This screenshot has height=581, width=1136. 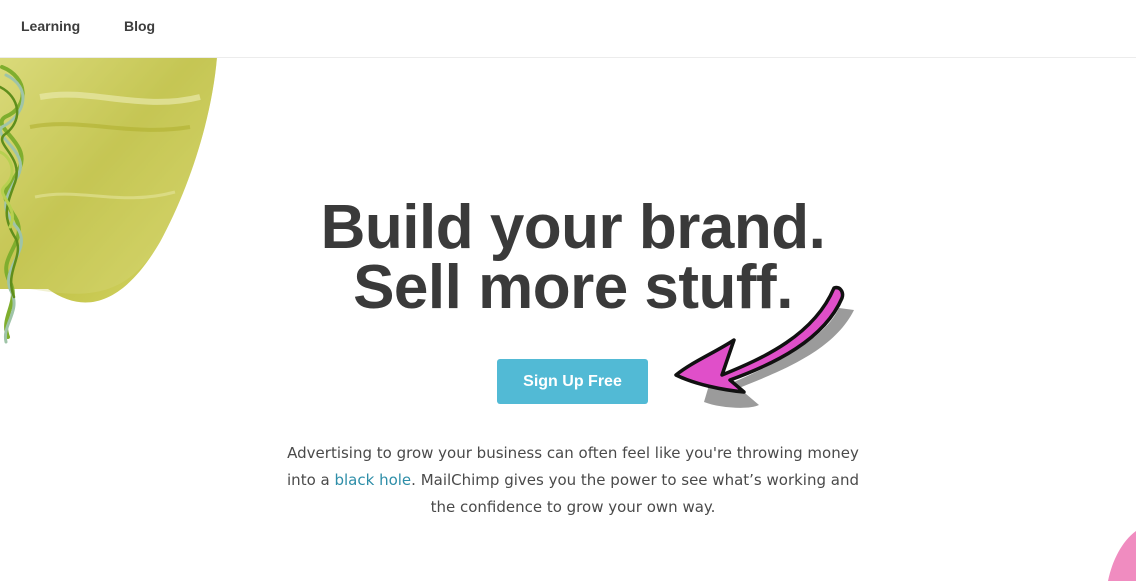 I want to click on nav-link-learning: Learning, so click(x=50, y=26).